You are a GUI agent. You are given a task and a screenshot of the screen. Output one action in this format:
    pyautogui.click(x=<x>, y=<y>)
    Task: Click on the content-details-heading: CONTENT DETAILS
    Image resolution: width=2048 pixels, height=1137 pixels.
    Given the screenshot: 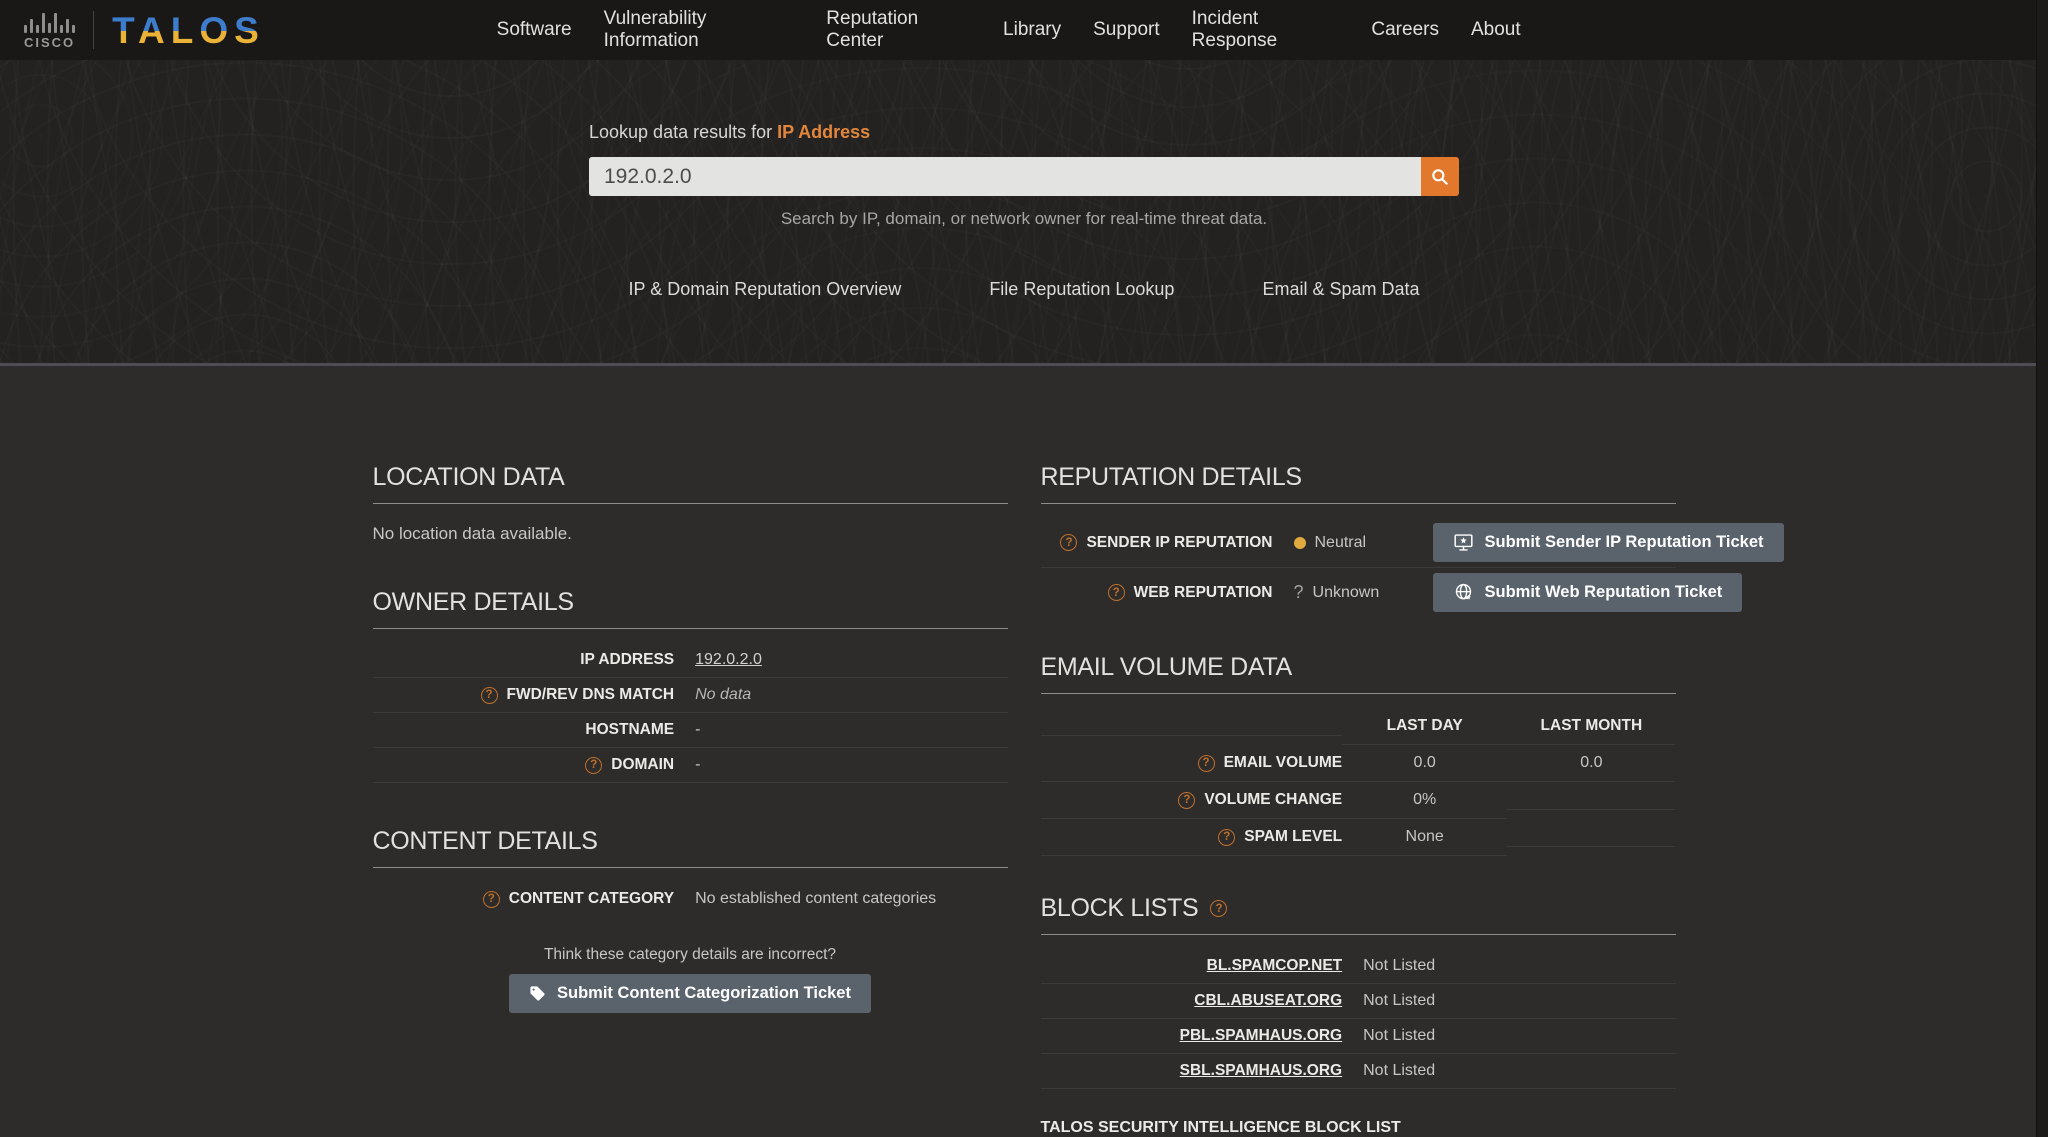 What is the action you would take?
    pyautogui.click(x=690, y=847)
    